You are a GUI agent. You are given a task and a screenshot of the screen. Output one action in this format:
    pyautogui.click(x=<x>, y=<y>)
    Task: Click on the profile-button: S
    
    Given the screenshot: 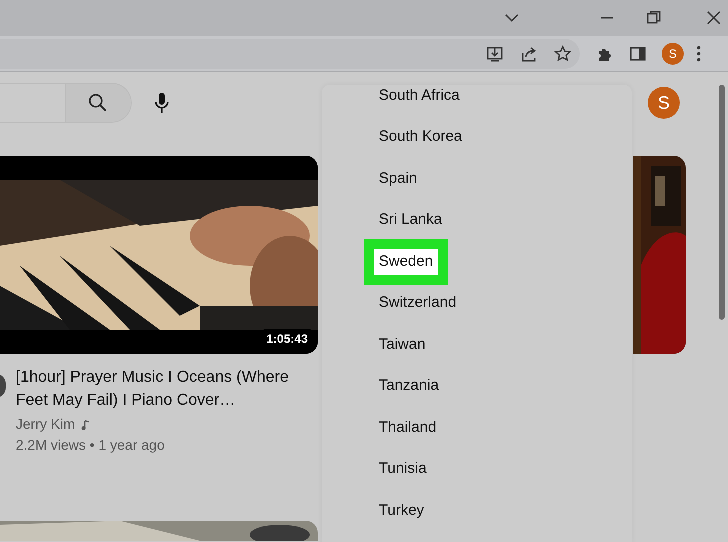 What is the action you would take?
    pyautogui.click(x=673, y=53)
    